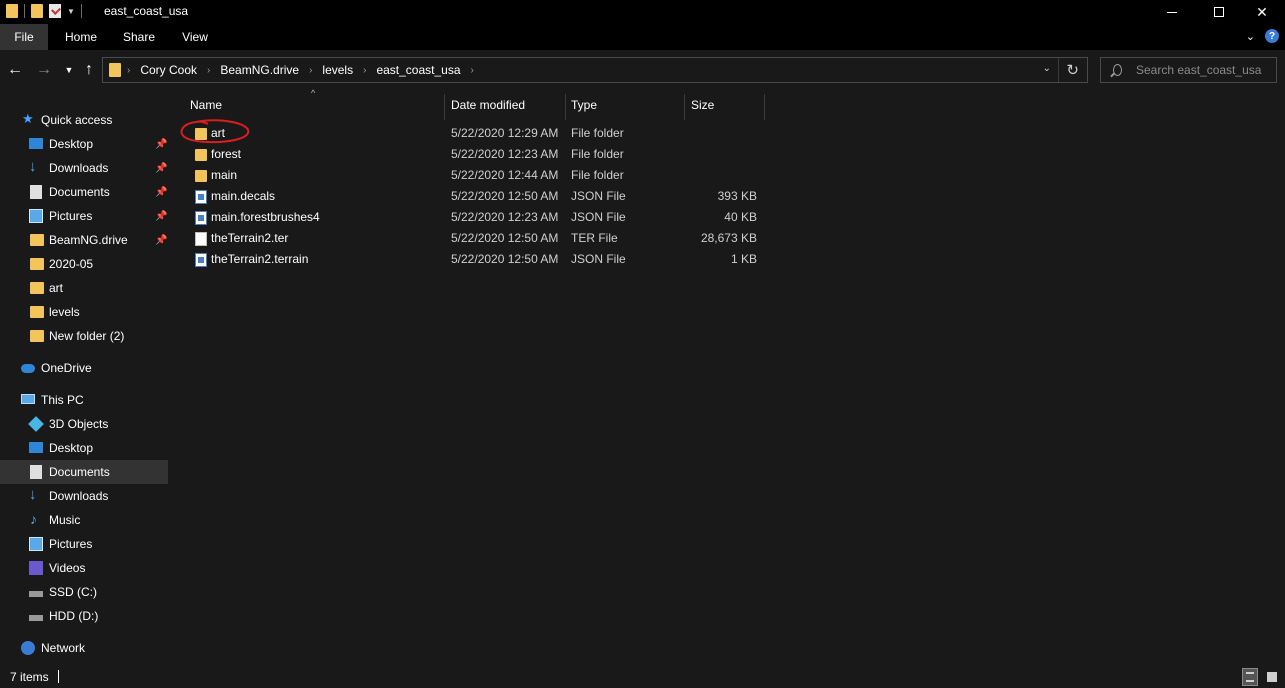 This screenshot has width=1285, height=688. I want to click on file-type: JSON File, so click(598, 217).